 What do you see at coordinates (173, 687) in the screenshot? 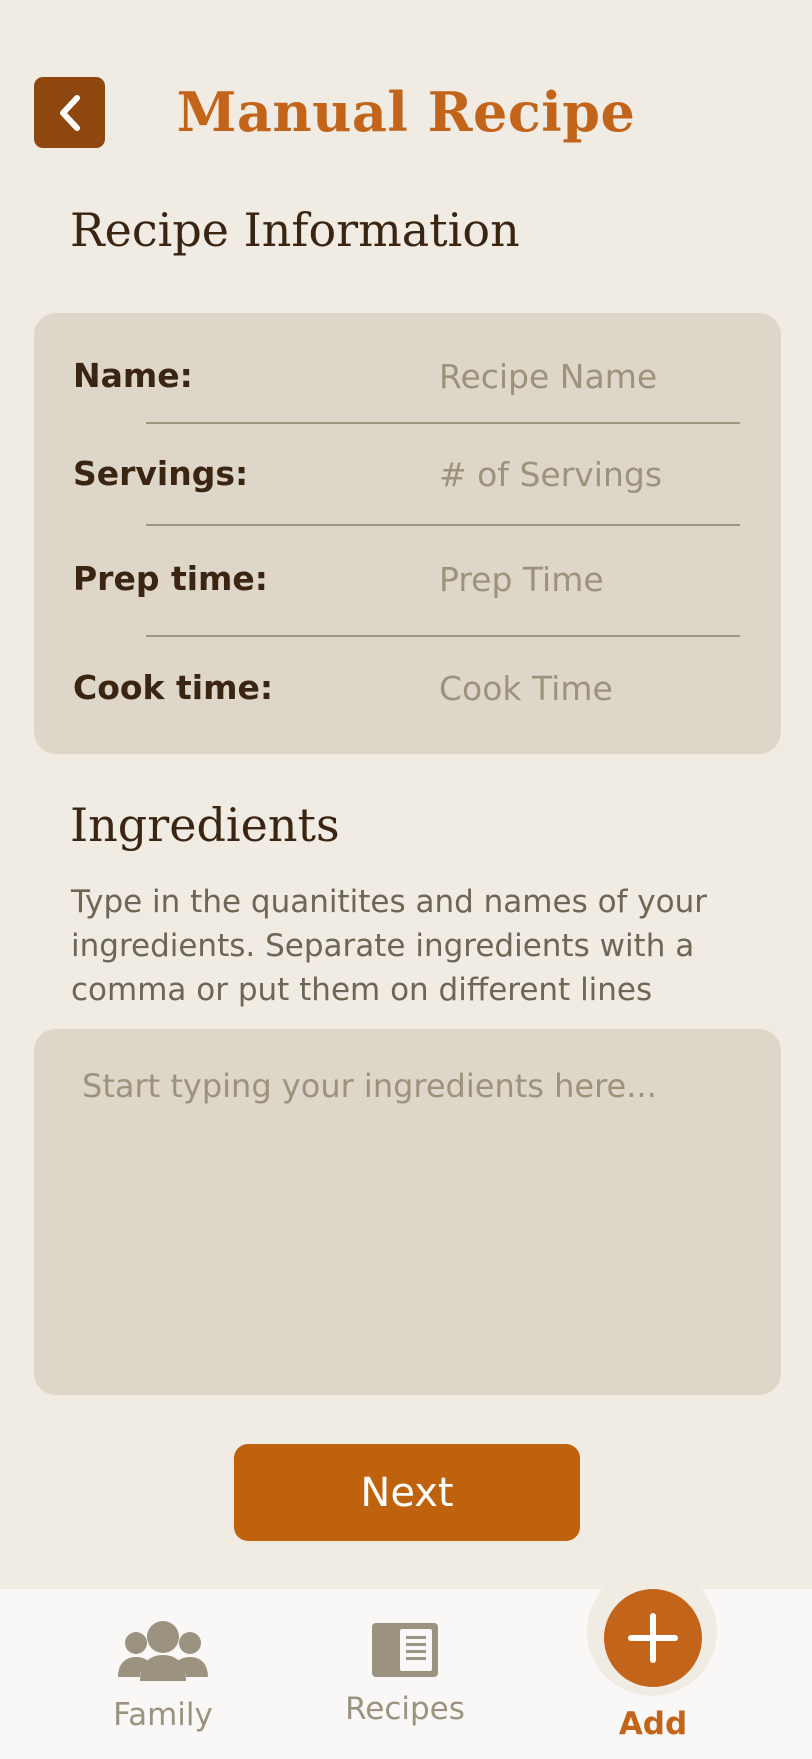
I see `cook-time-label: Cook time:` at bounding box center [173, 687].